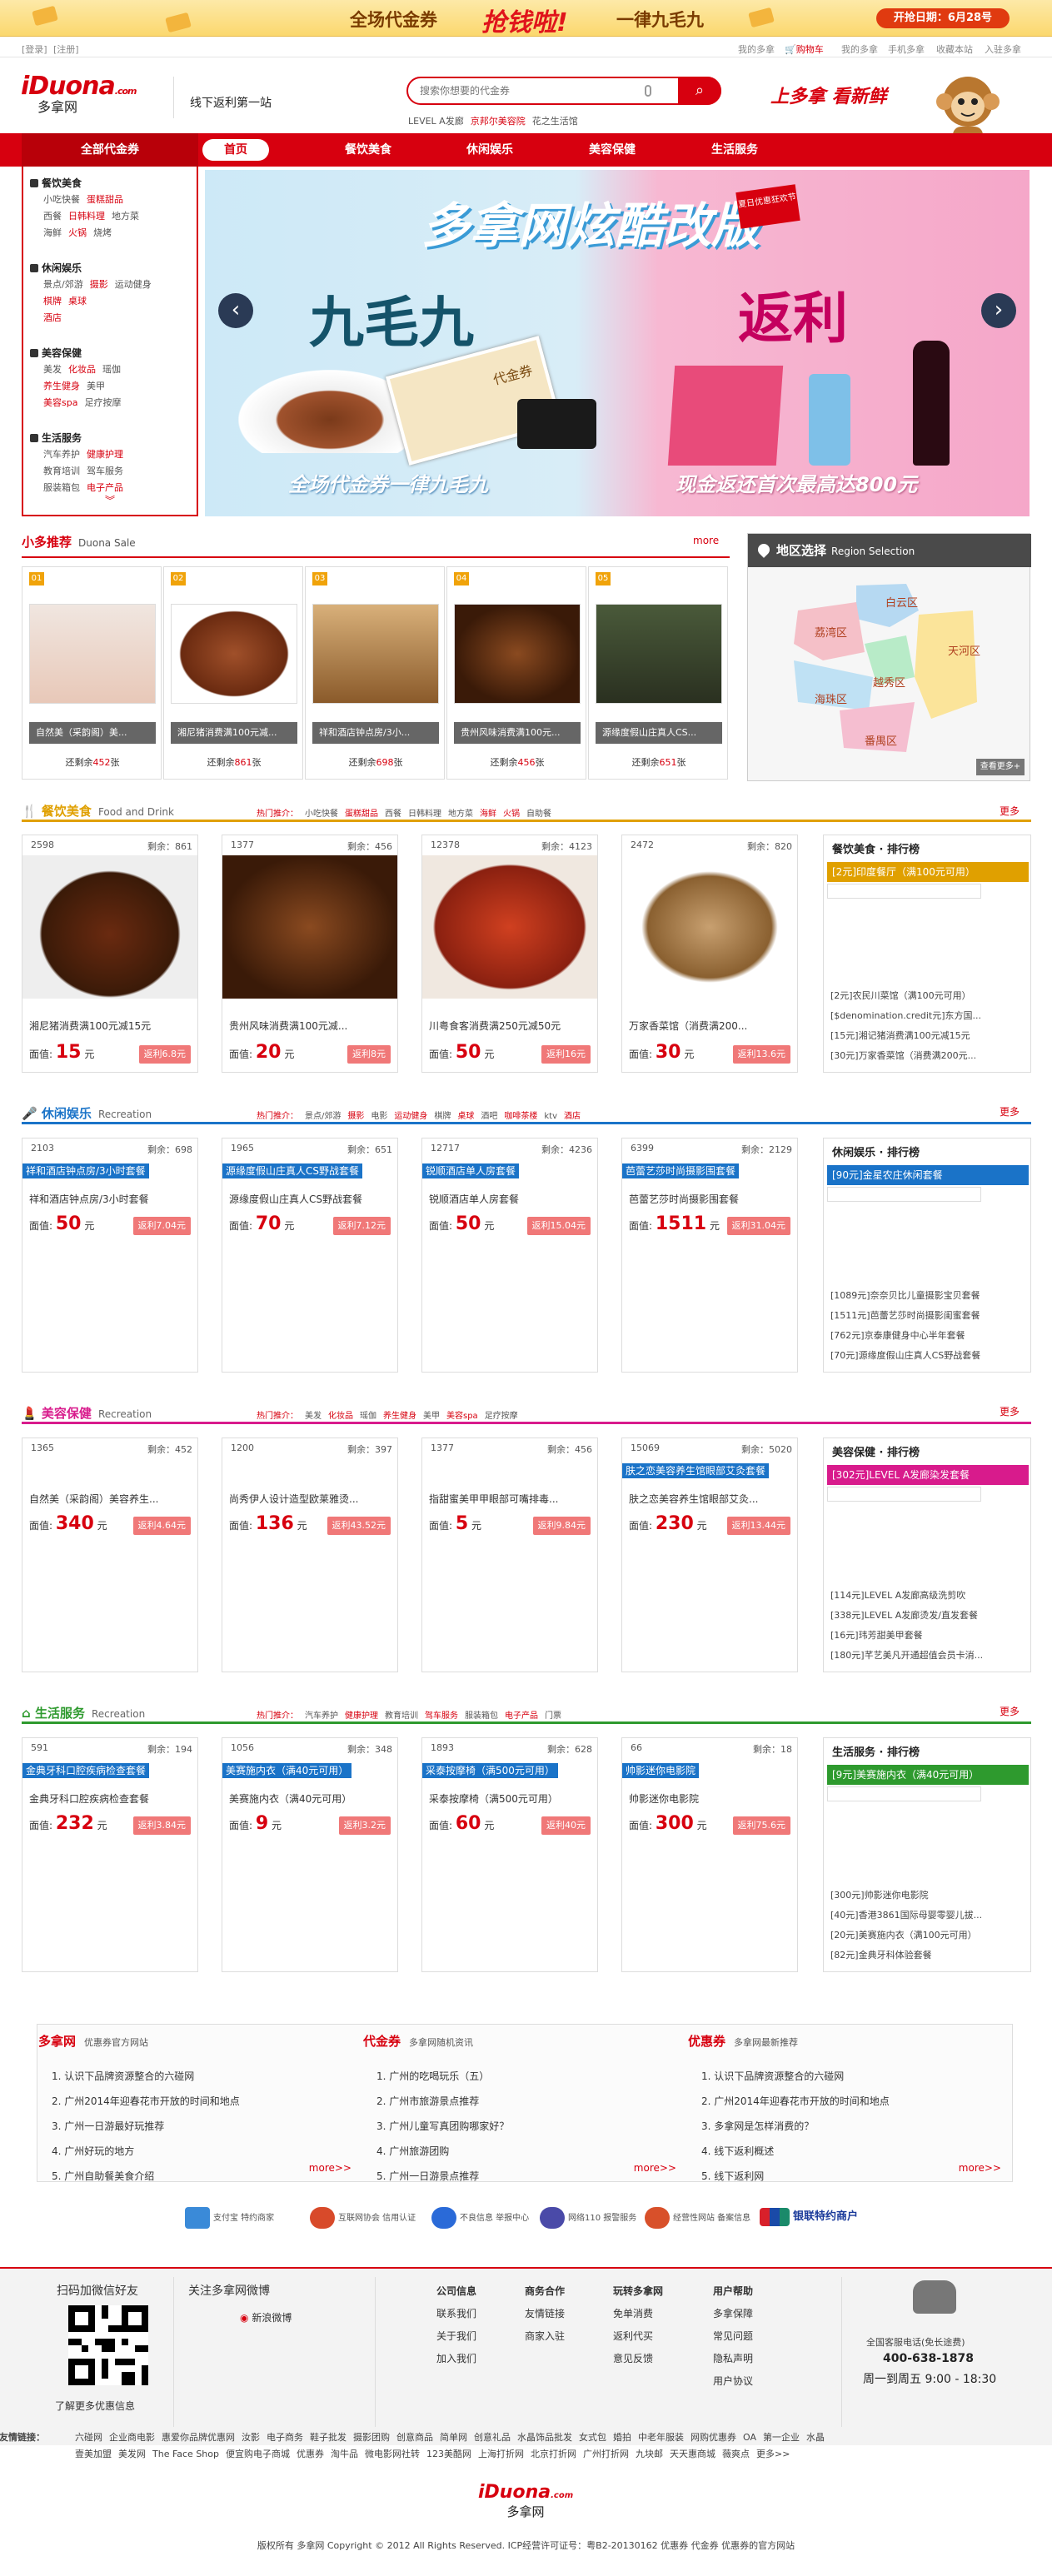 This screenshot has width=1052, height=2576. What do you see at coordinates (52, 216) in the screenshot?
I see `category-link: 西餐` at bounding box center [52, 216].